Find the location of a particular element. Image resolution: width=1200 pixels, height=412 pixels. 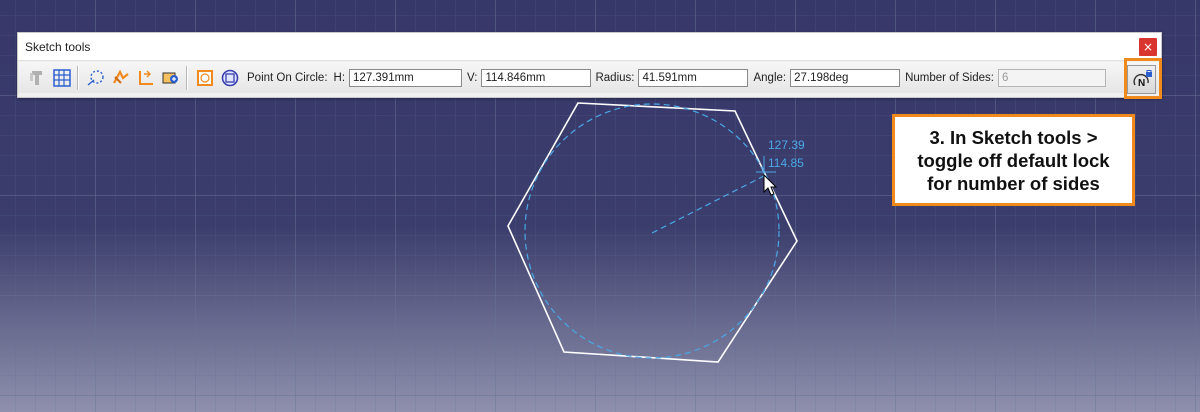

auto-dimension-icon is located at coordinates (171, 78).